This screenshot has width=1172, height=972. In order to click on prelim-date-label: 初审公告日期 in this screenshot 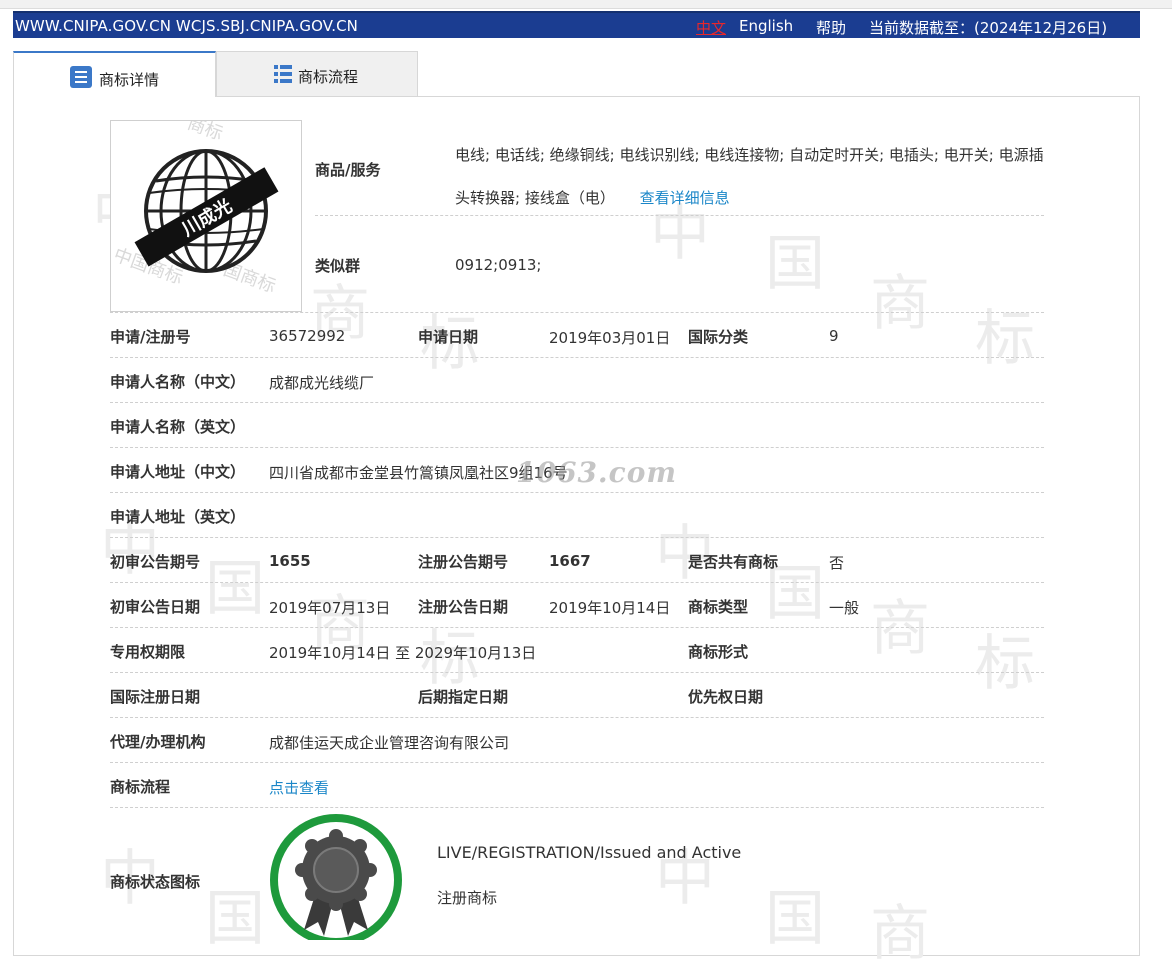, I will do `click(155, 607)`.